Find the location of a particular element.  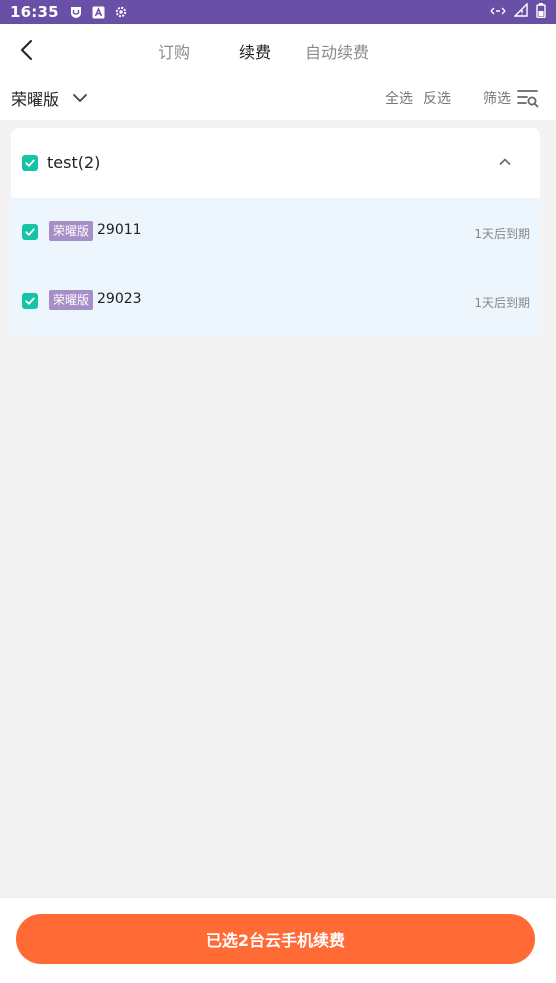

tab-auto-renew: 自动续费 is located at coordinates (337, 51).